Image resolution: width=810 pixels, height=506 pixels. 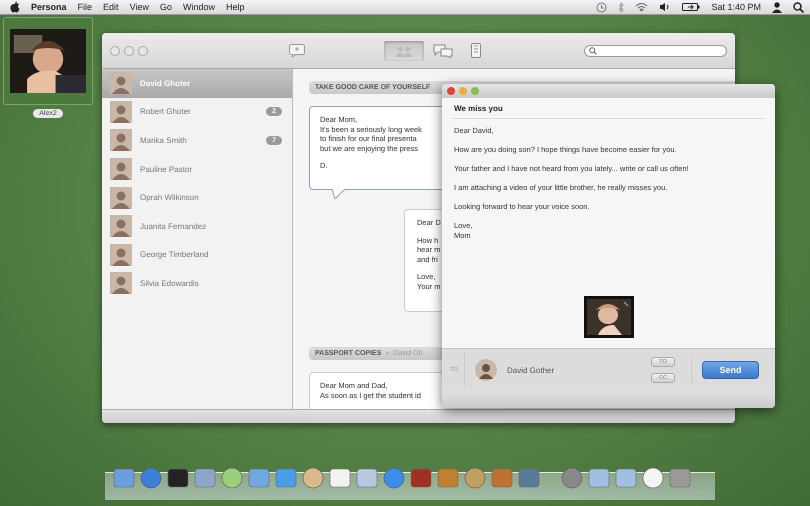 I want to click on phone-icon, so click(x=475, y=50).